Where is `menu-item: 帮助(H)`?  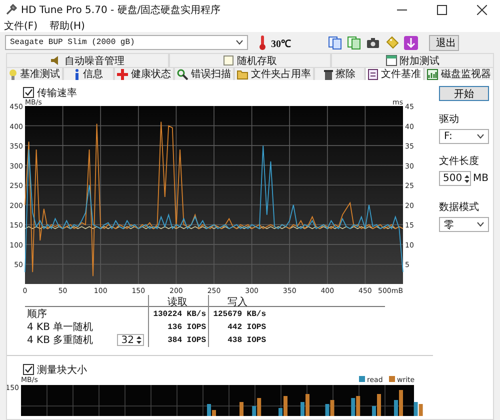
menu-item: 帮助(H) is located at coordinates (67, 25).